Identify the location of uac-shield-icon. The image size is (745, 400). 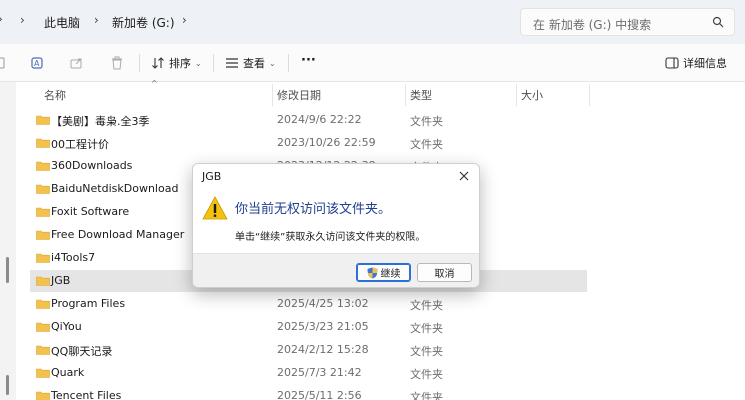
(372, 272).